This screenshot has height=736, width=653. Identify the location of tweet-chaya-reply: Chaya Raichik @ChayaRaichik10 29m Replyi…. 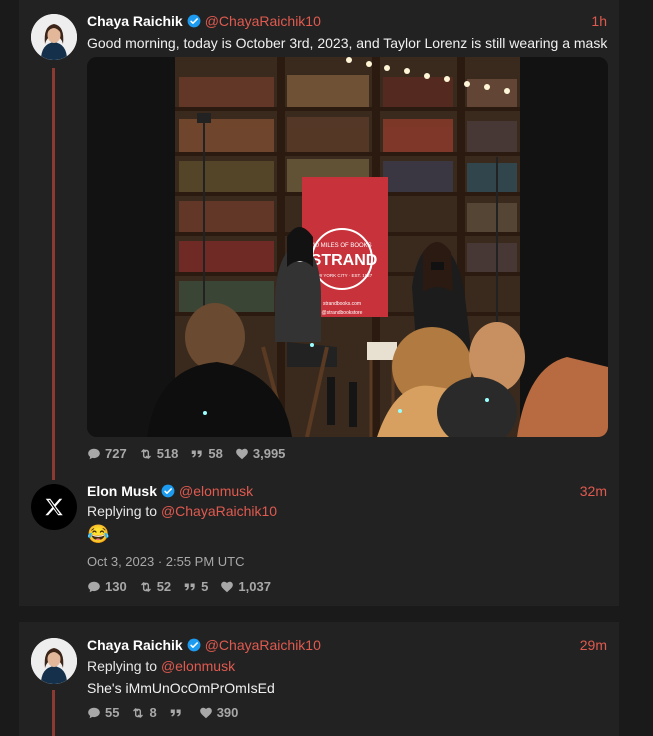
(319, 679).